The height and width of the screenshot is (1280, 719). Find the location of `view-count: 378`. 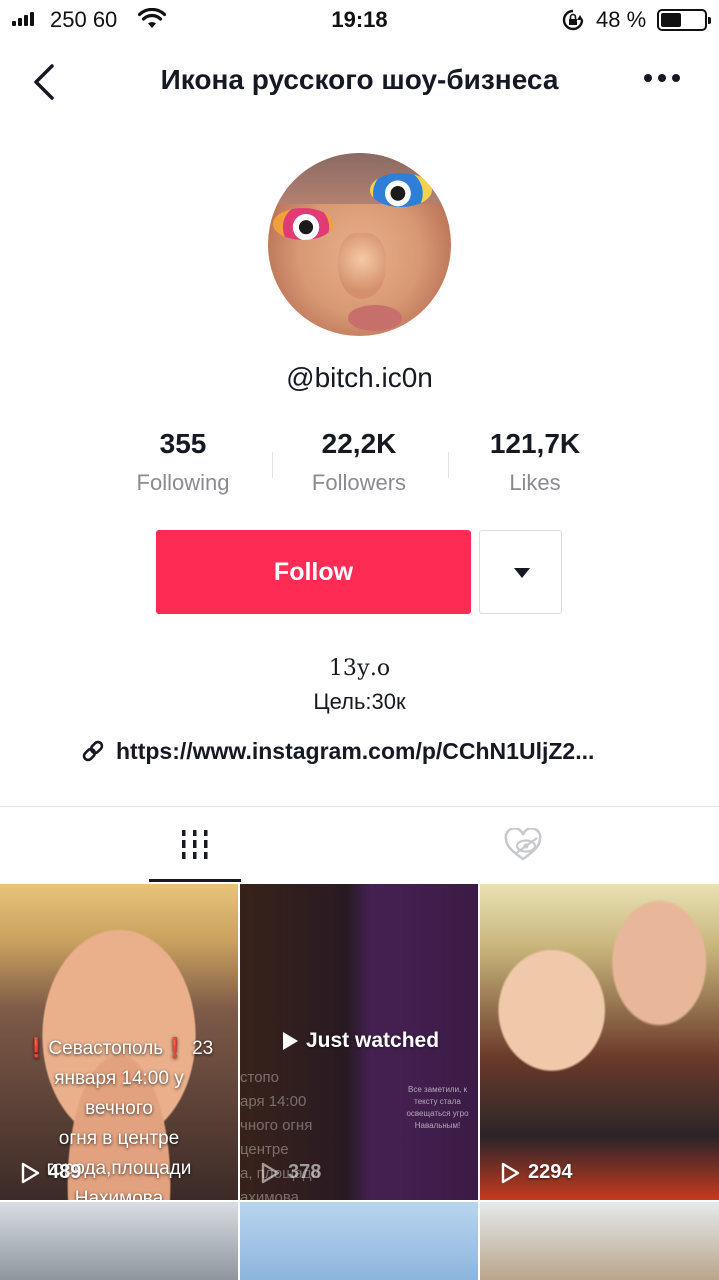

view-count: 378 is located at coordinates (290, 1172).